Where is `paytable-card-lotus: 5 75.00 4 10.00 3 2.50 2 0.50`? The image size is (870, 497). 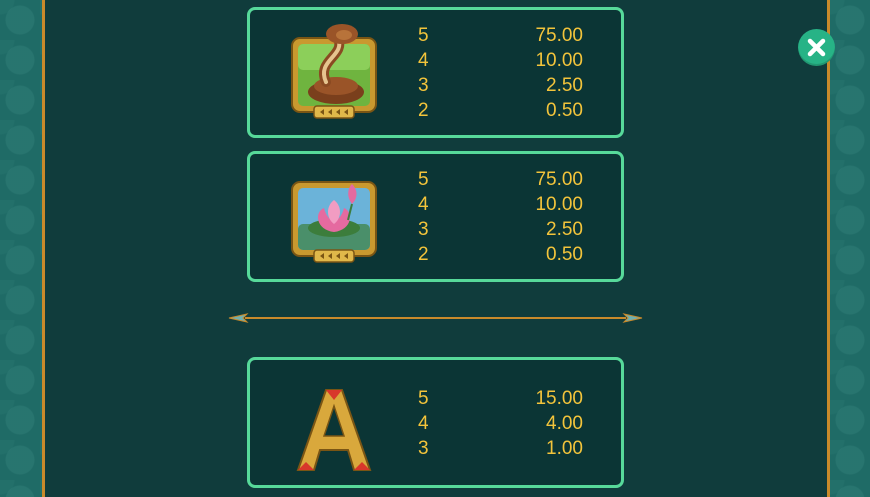
paytable-card-lotus: 5 75.00 4 10.00 3 2.50 2 0.50 is located at coordinates (435, 216).